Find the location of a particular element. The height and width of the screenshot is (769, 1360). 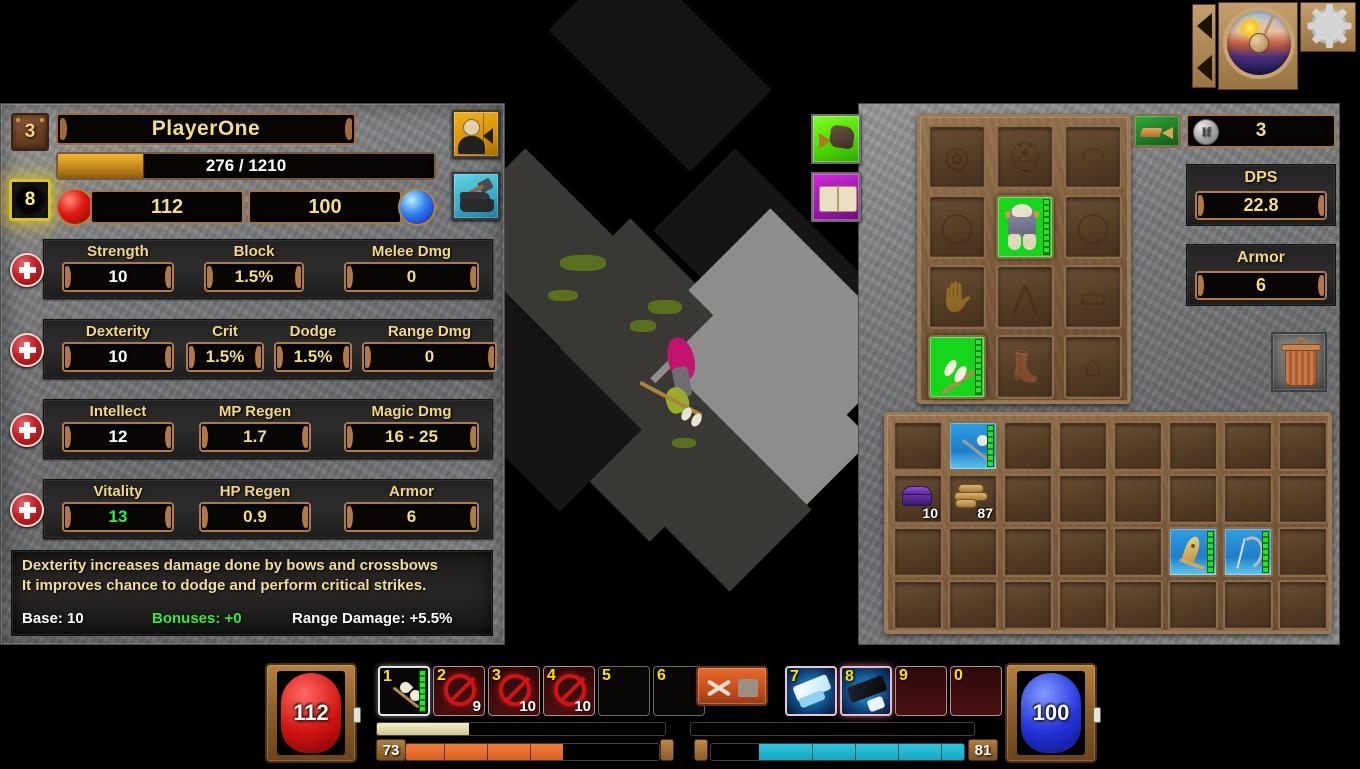

crafting-anvil-button is located at coordinates (476, 196).